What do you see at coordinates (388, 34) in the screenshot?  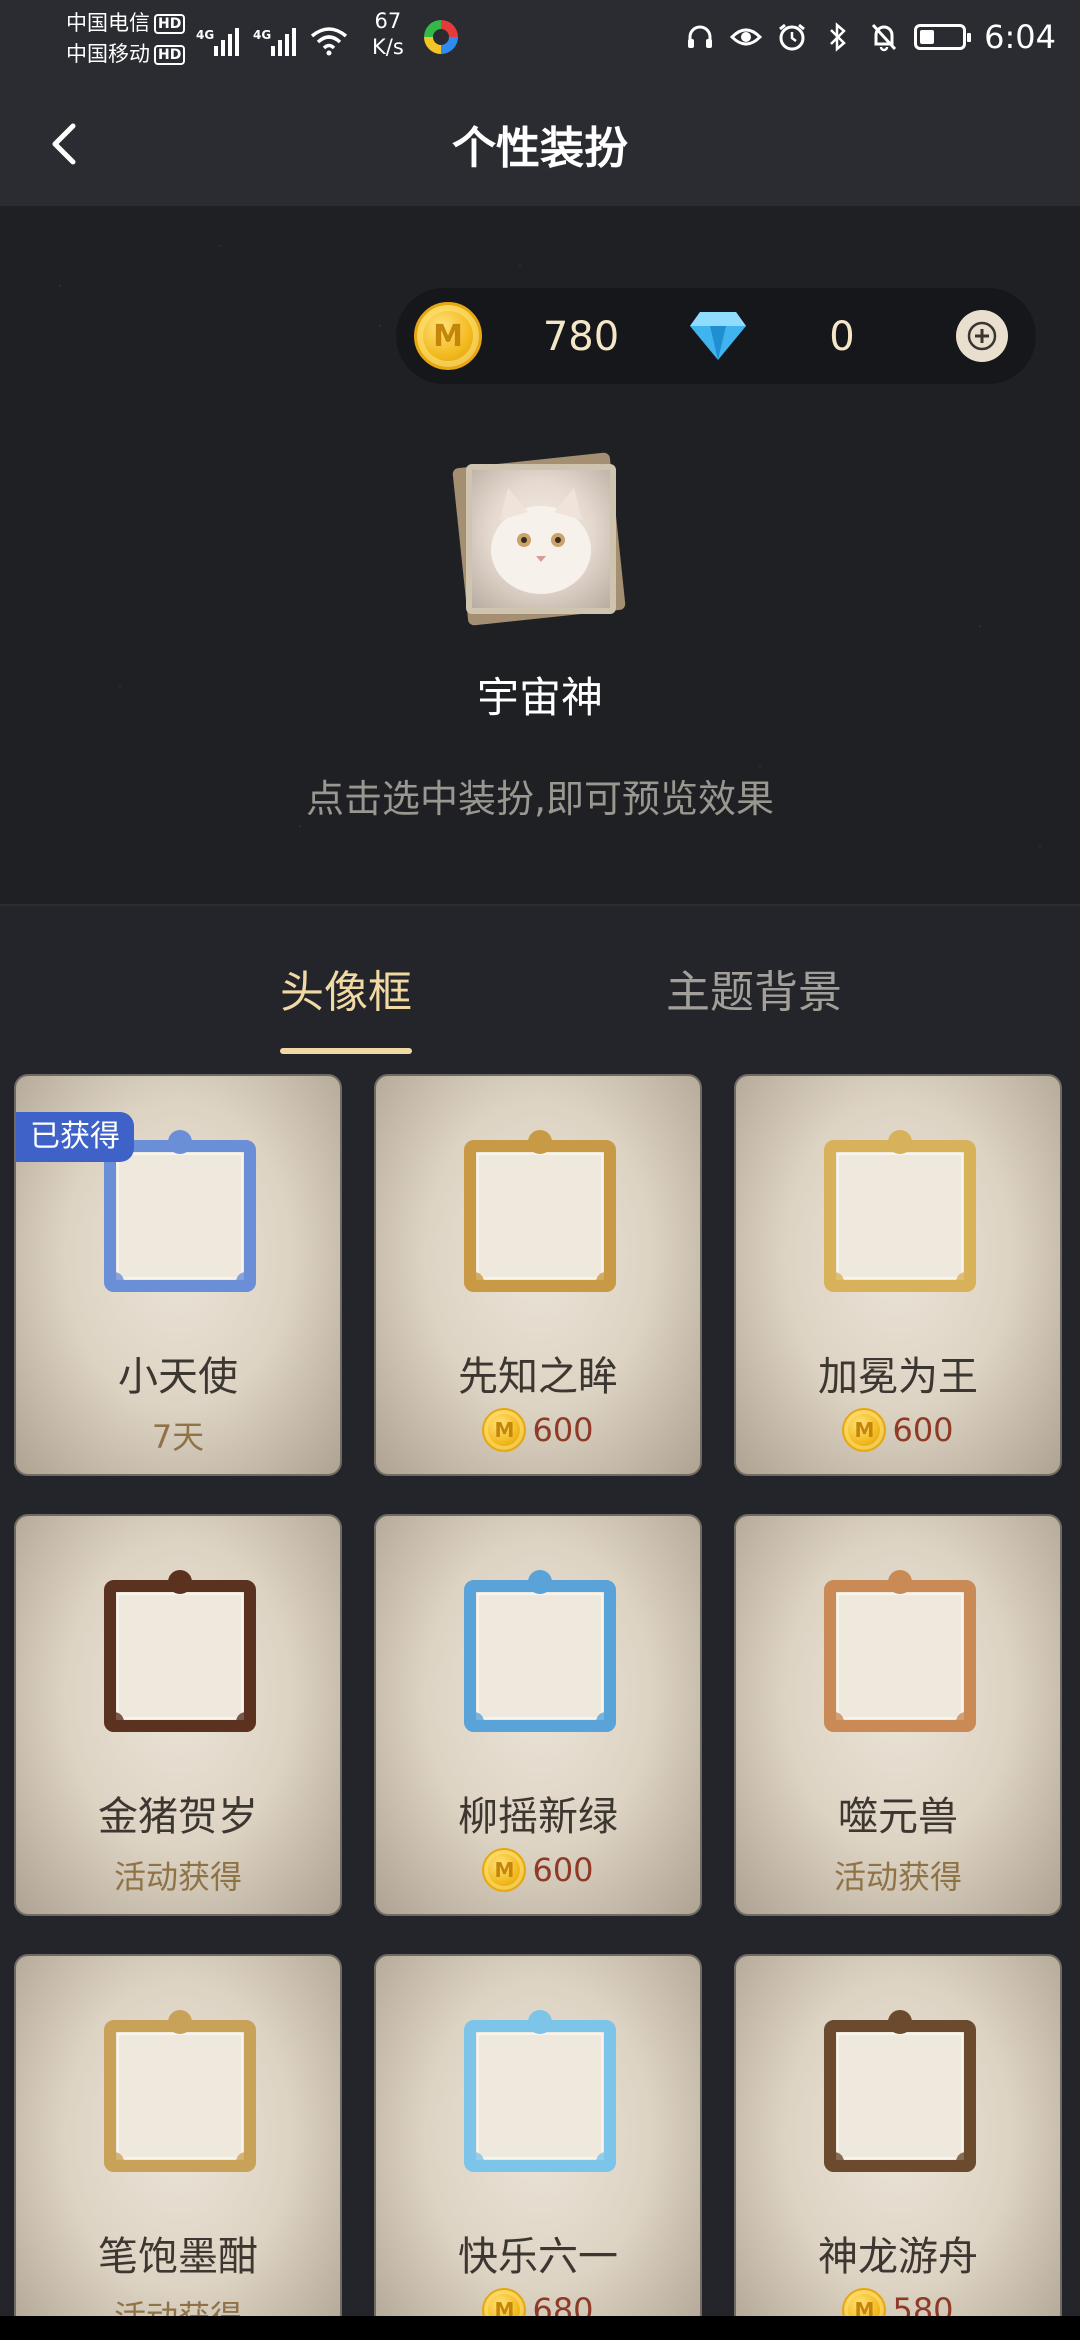 I see `network-speed: 67 K/s` at bounding box center [388, 34].